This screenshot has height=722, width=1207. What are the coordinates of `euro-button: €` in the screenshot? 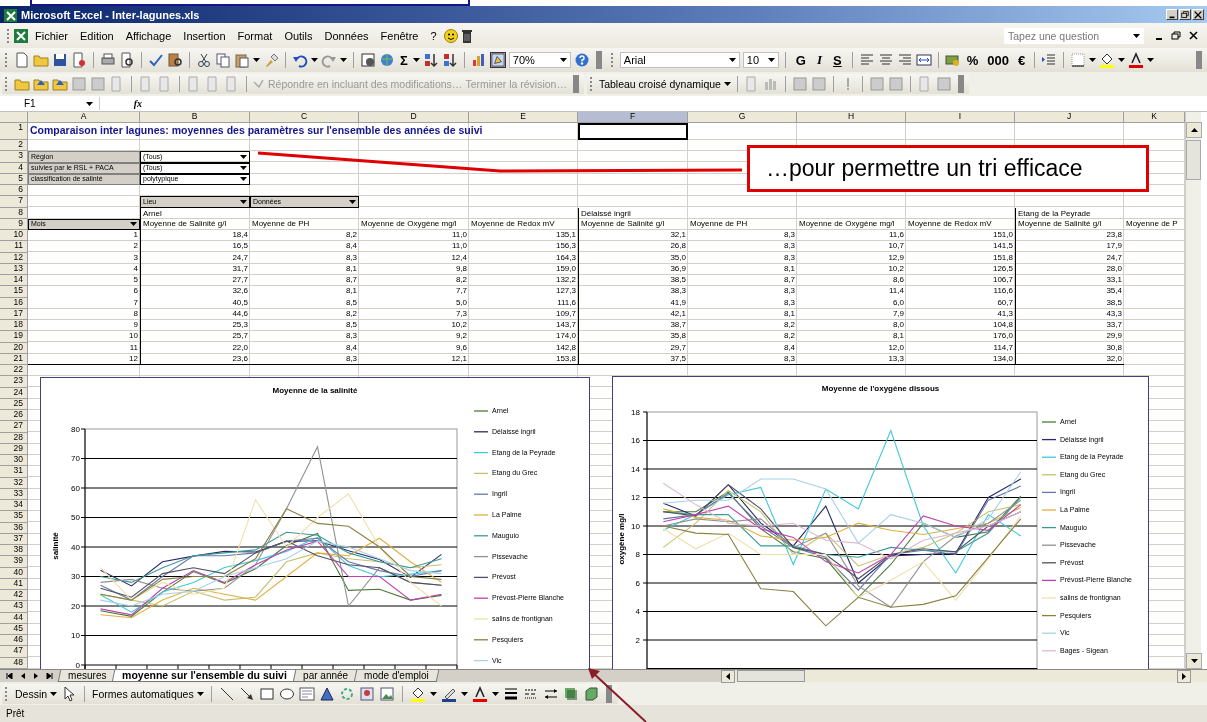 It's located at (1021, 60).